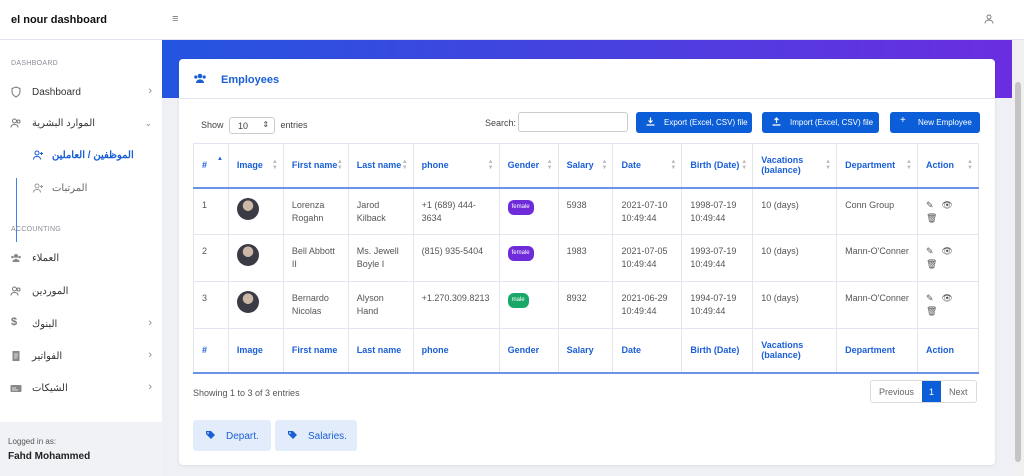 Image resolution: width=1024 pixels, height=476 pixels. Describe the element at coordinates (647, 165) in the screenshot. I see `column-header: Date ▲ ▼` at that location.